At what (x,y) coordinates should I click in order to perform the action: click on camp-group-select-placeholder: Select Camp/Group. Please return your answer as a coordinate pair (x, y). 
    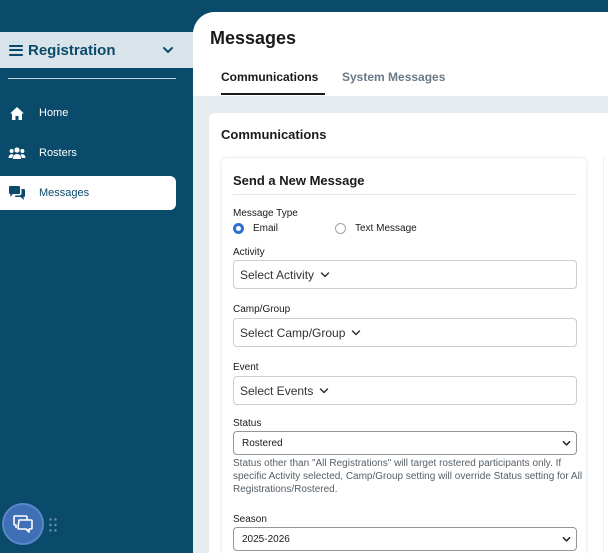
    Looking at the image, I should click on (293, 332).